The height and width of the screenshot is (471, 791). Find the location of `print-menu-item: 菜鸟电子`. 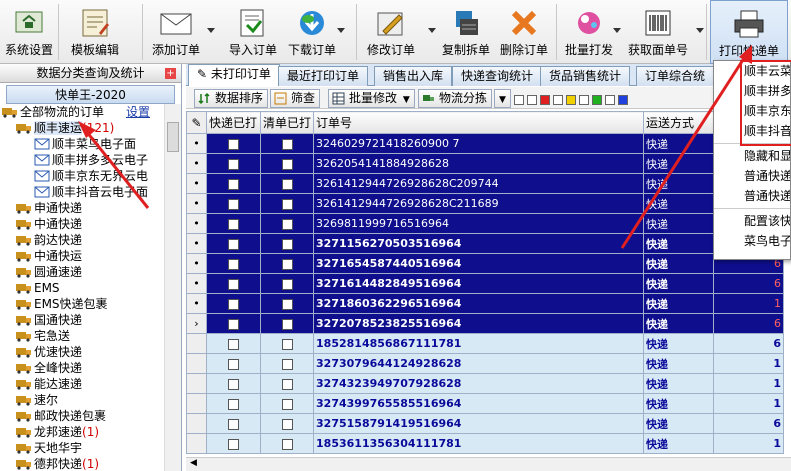

print-menu-item: 菜鸟电子 is located at coordinates (752, 241).